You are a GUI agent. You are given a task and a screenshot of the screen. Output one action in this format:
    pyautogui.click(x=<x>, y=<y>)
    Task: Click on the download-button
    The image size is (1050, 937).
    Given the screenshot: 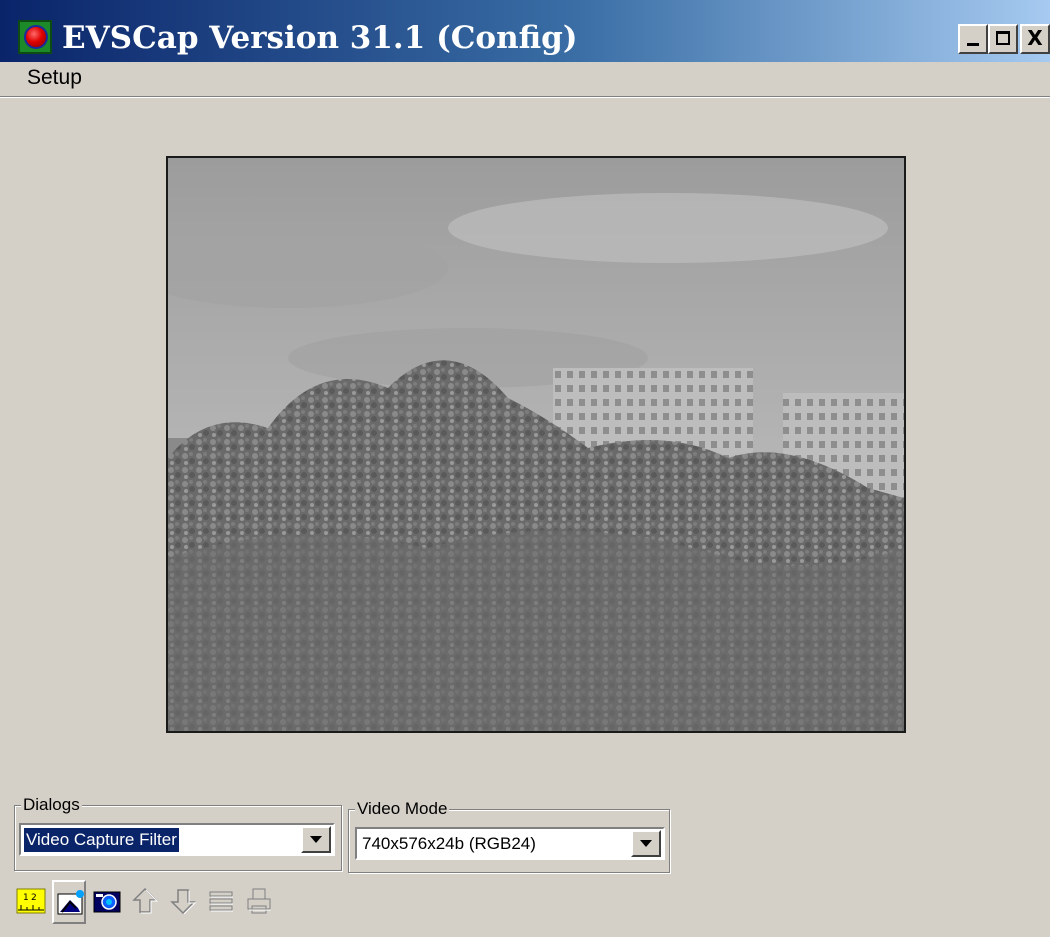 What is the action you would take?
    pyautogui.click(x=183, y=902)
    